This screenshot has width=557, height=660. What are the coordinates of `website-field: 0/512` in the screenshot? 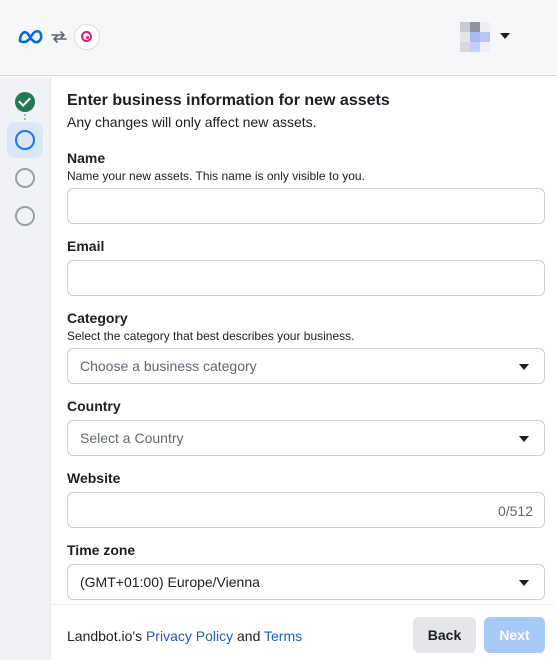 It's located at (306, 510).